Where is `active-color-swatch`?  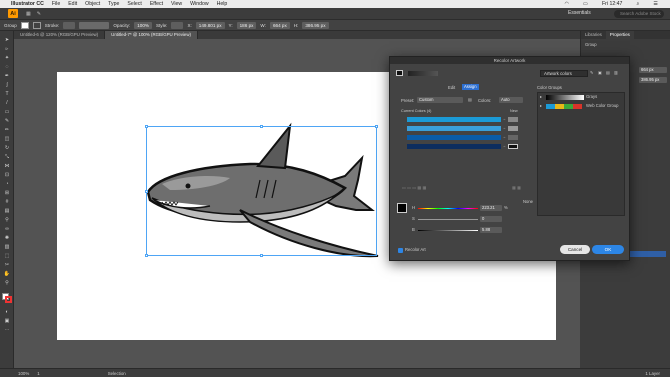
active-color-swatch is located at coordinates (399, 73).